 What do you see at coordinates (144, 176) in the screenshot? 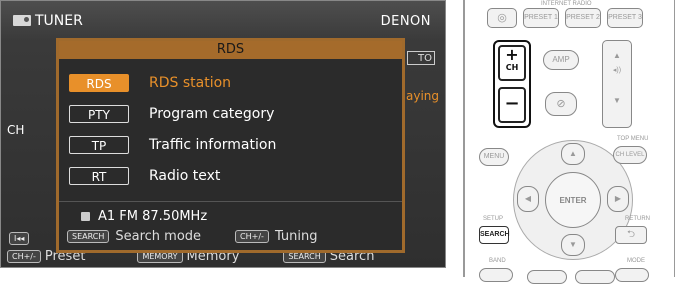
I see `rds-option-rt: RT Radio text` at bounding box center [144, 176].